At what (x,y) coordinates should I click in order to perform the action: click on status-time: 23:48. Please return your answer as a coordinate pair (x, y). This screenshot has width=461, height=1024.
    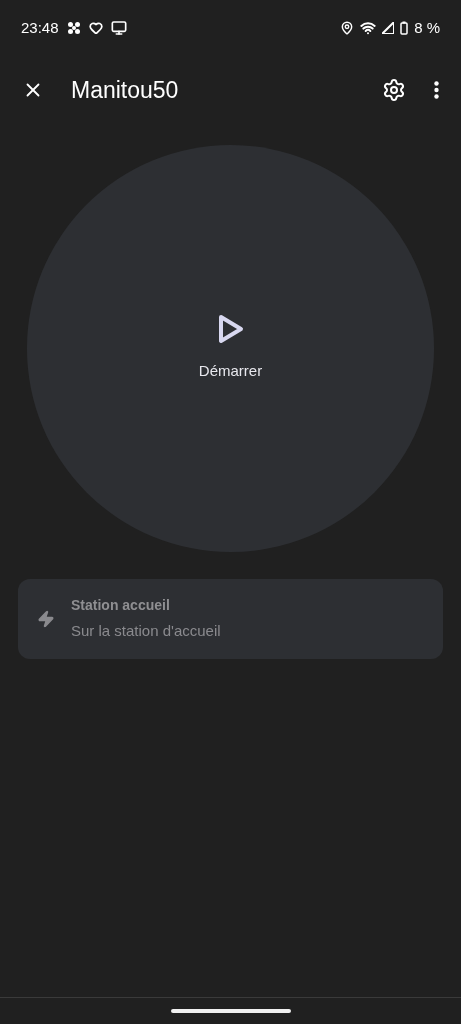
    Looking at the image, I should click on (40, 27).